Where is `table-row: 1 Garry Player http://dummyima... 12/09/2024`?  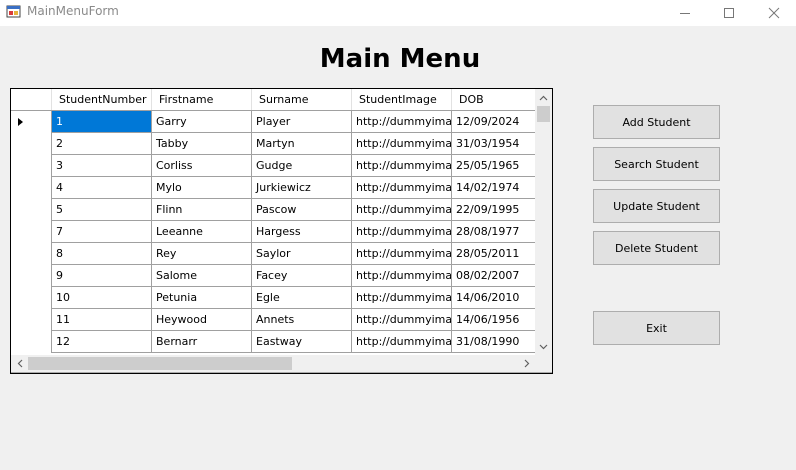
table-row: 1 Garry Player http://dummyima... 12/09/2024 is located at coordinates (273, 122).